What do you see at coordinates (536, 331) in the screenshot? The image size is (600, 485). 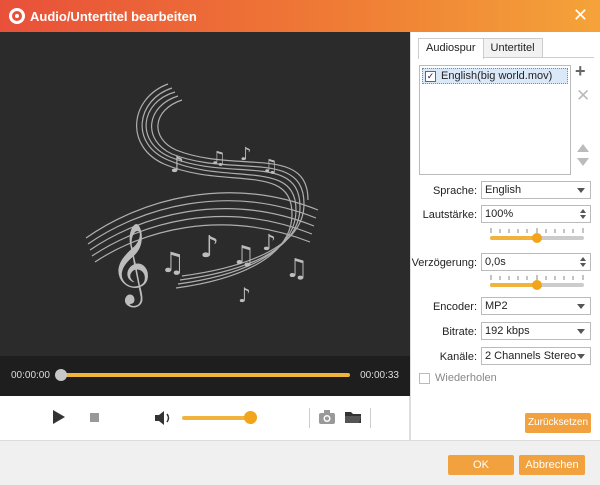 I see `bitrate-select: 192 kbps` at bounding box center [536, 331].